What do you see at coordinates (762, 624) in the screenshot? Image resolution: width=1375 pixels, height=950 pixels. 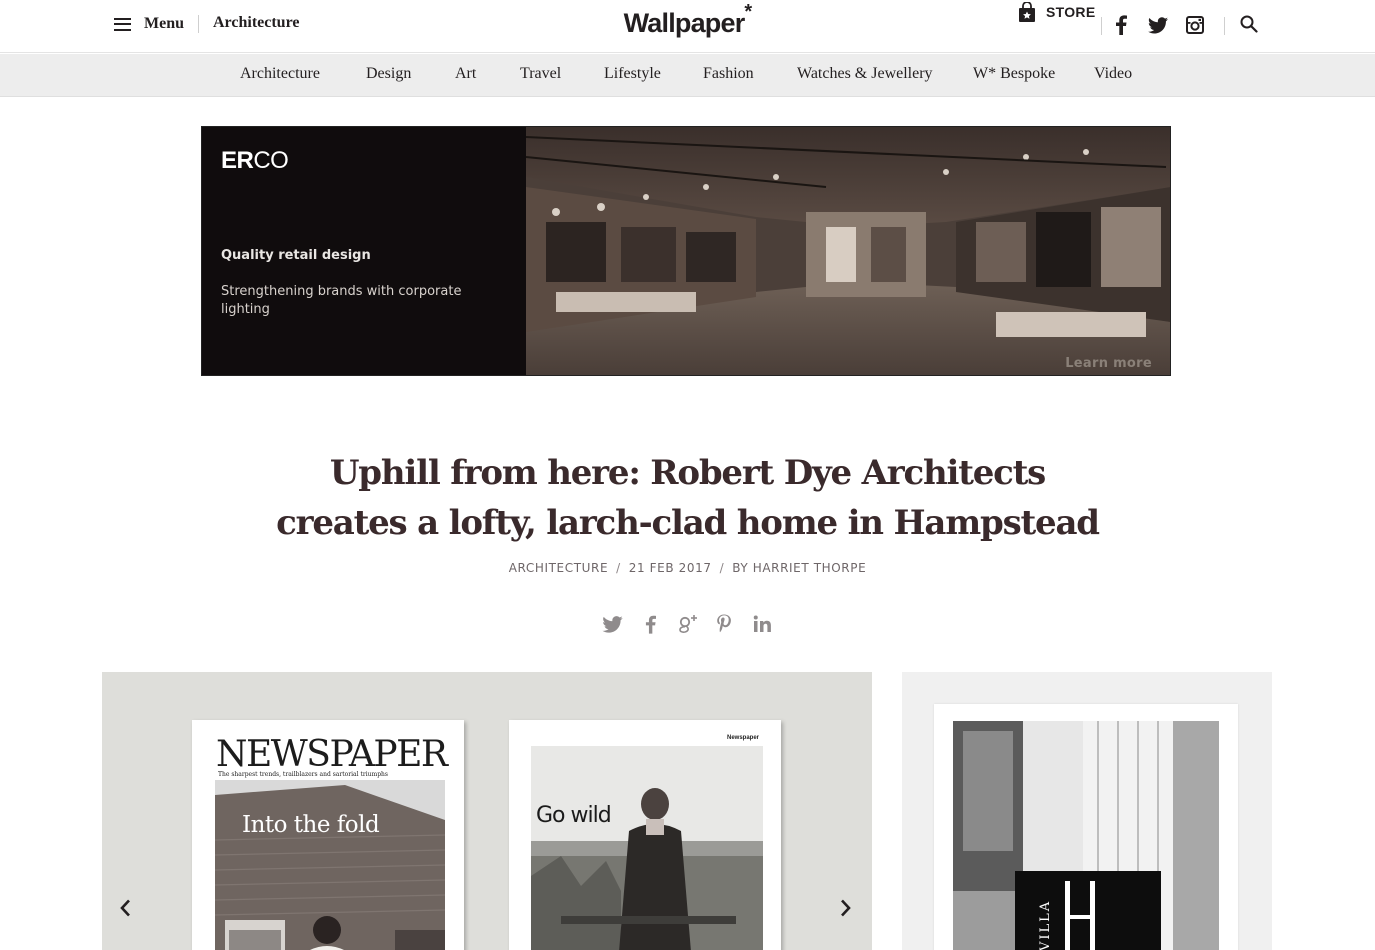 I see `linkedin-icon` at bounding box center [762, 624].